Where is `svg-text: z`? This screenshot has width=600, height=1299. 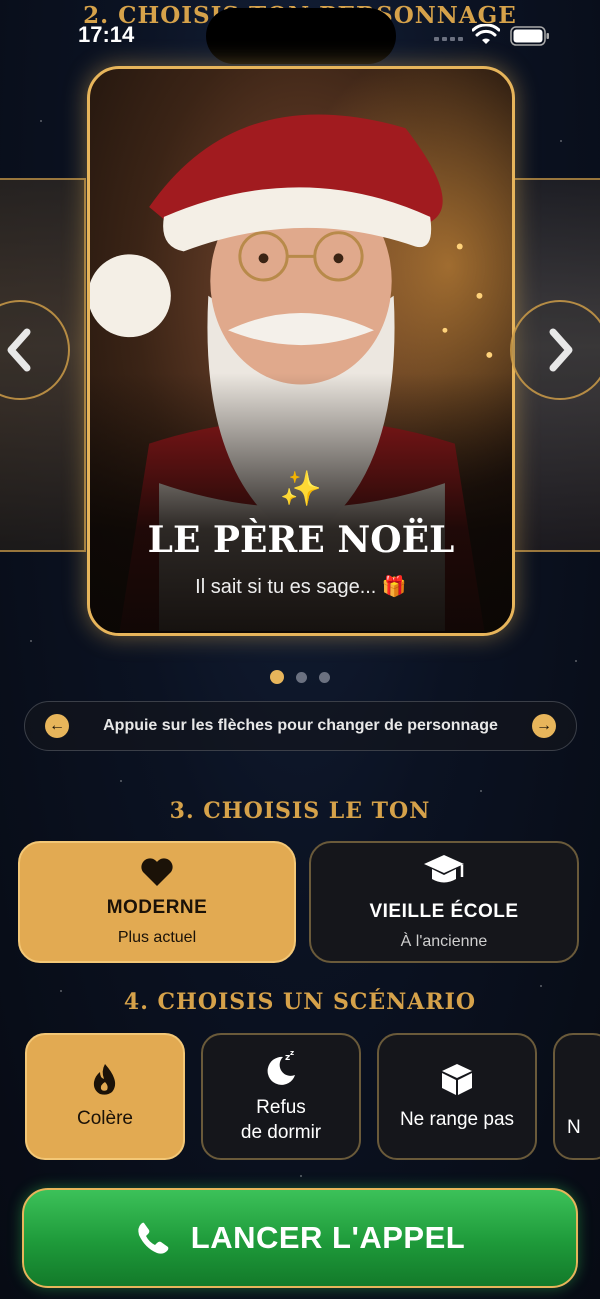
svg-text: z is located at coordinates (292, 1053).